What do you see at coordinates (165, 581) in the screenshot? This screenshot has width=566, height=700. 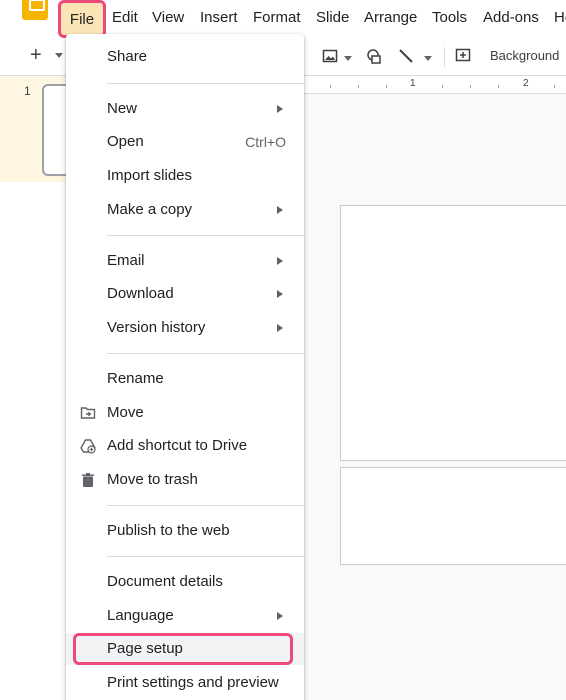 I see `menu-item-label: Document details` at bounding box center [165, 581].